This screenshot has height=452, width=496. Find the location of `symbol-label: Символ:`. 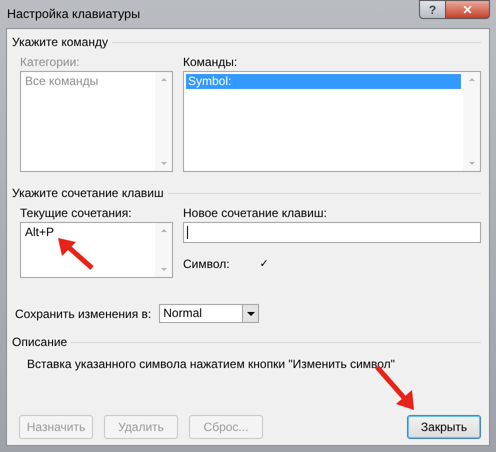

symbol-label: Символ: is located at coordinates (206, 264).